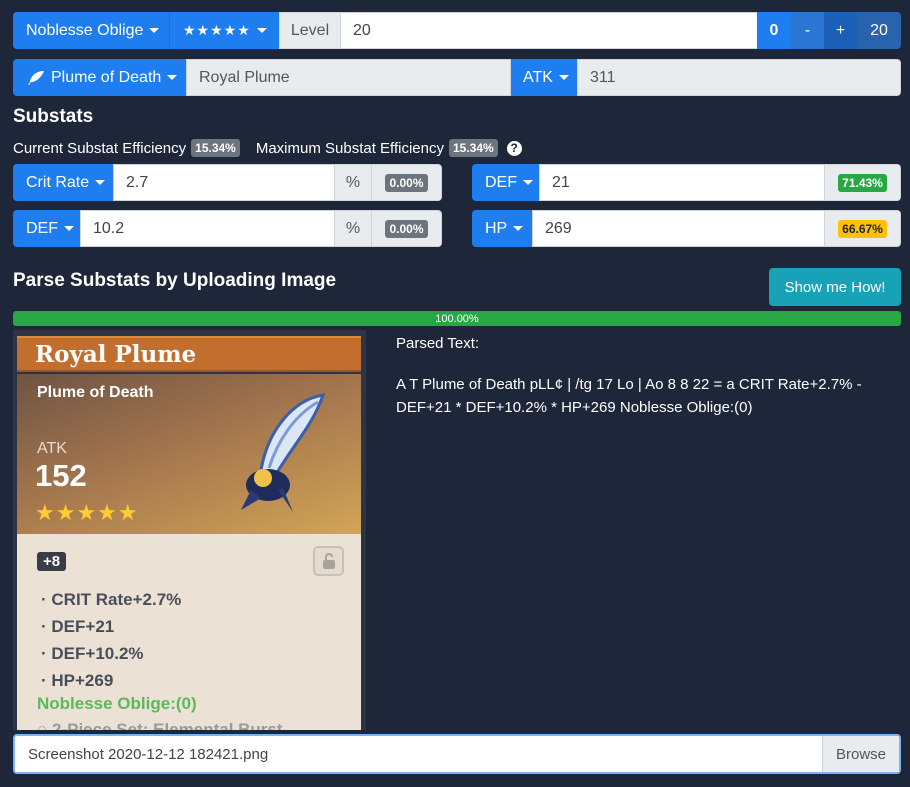 This screenshot has width=910, height=787. I want to click on progress-fill: 100.00%, so click(457, 318).